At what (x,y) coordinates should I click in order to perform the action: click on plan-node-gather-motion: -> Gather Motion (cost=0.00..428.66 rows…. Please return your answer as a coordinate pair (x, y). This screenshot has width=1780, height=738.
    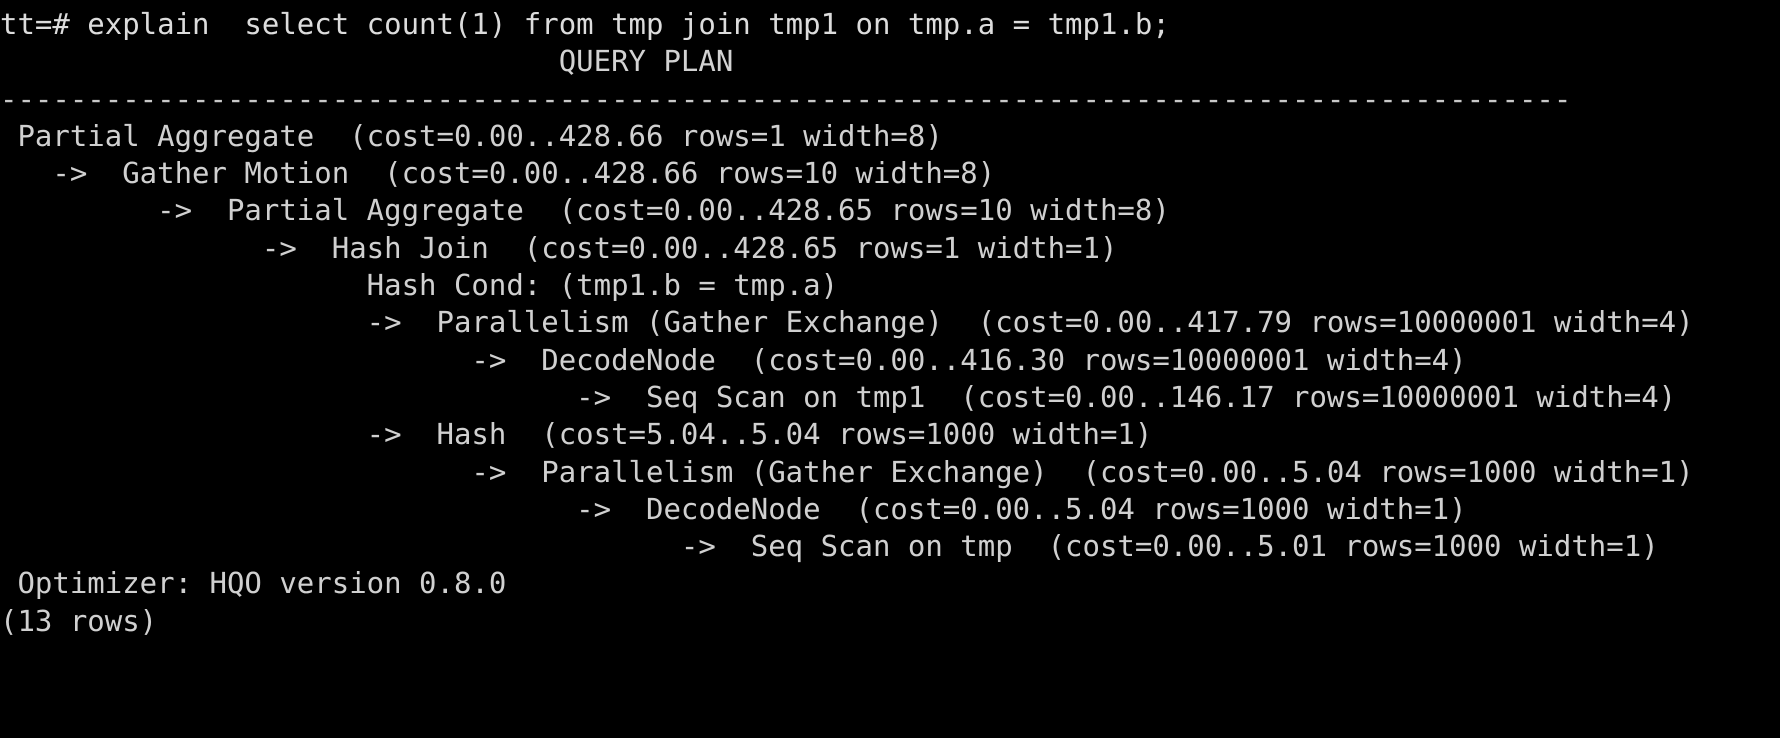
    Looking at the image, I should click on (498, 173).